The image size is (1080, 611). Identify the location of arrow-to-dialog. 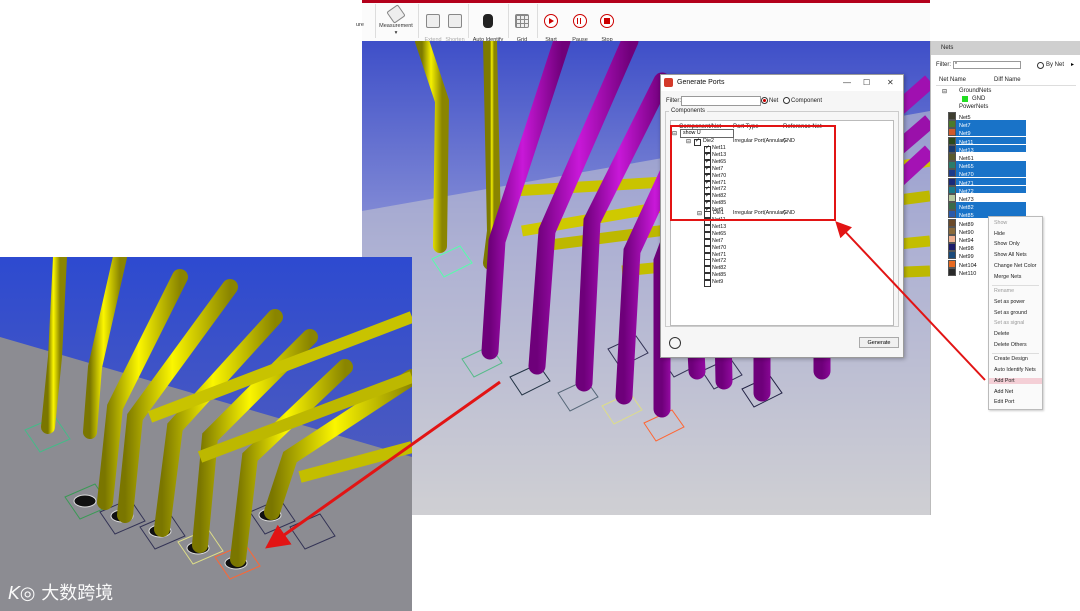
(910, 301).